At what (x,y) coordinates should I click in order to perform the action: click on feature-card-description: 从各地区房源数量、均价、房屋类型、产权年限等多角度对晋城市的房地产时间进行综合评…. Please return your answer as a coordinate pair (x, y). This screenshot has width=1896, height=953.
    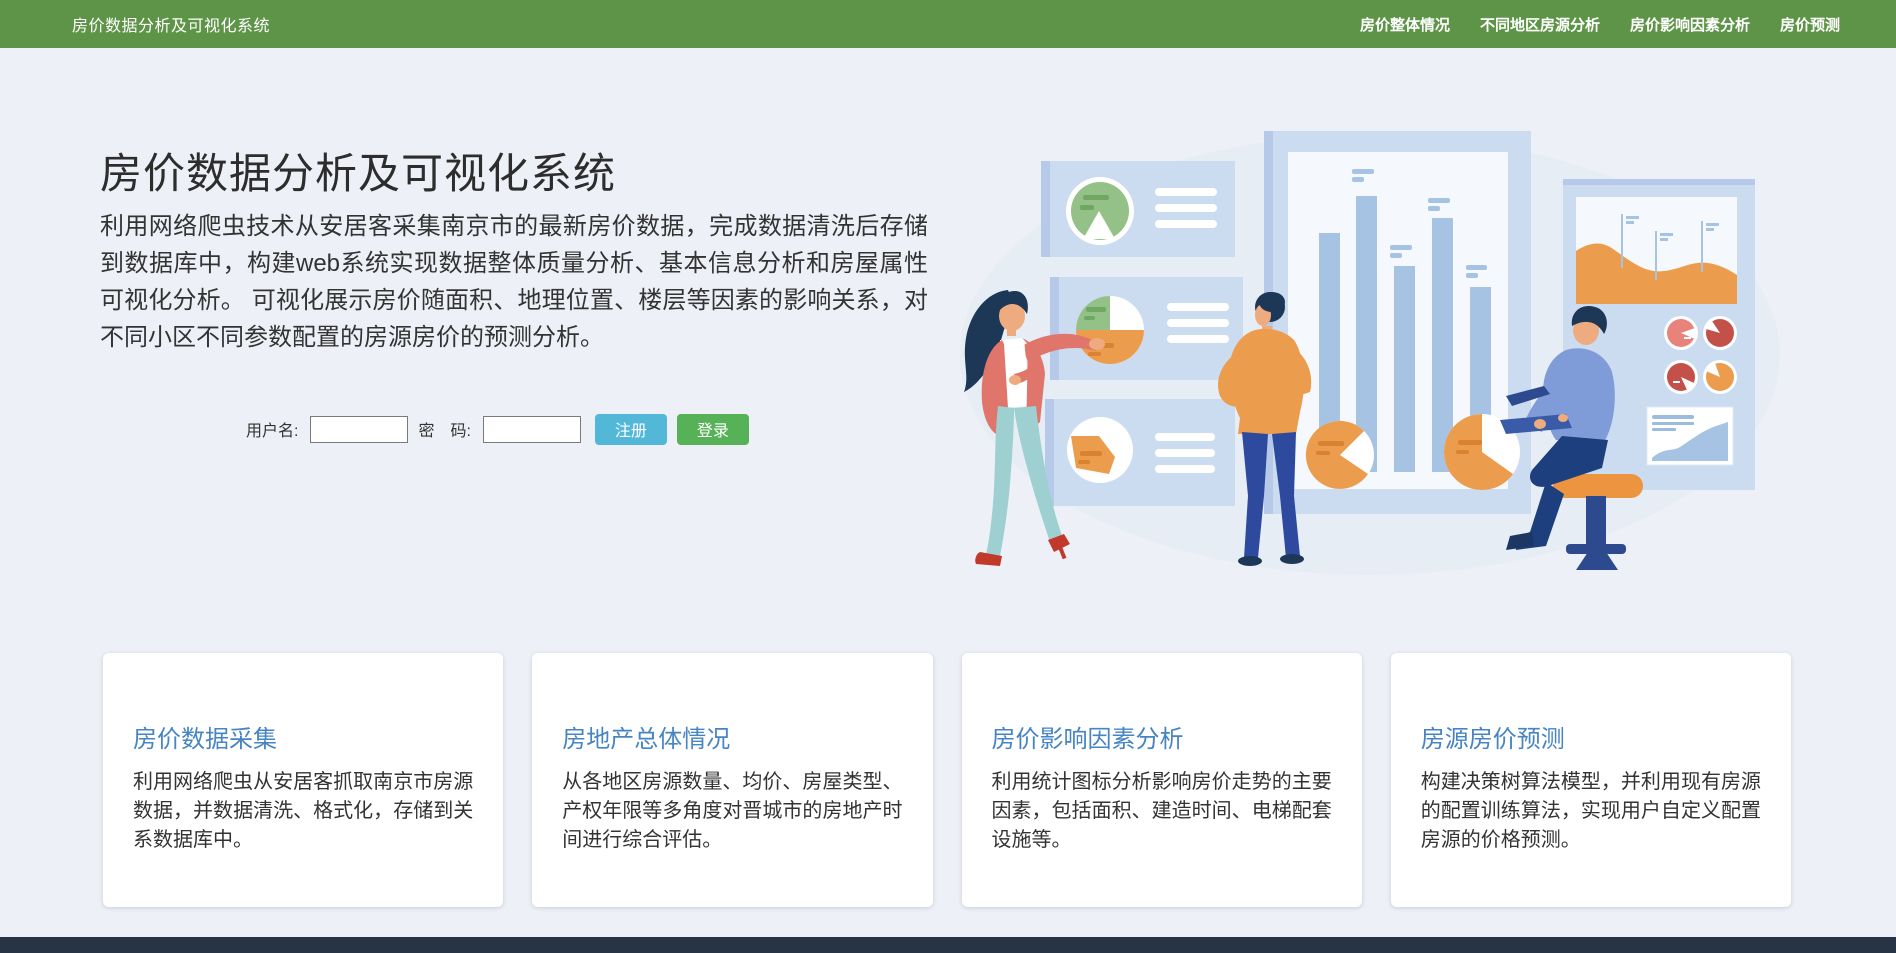
    Looking at the image, I should click on (732, 811).